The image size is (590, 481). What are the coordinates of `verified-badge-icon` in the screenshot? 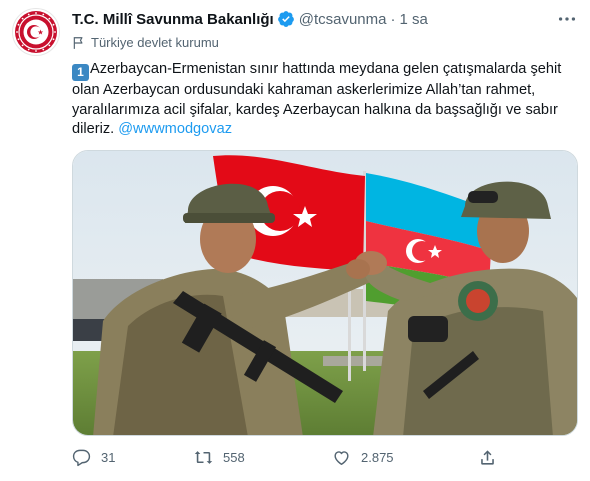 It's located at (285, 19).